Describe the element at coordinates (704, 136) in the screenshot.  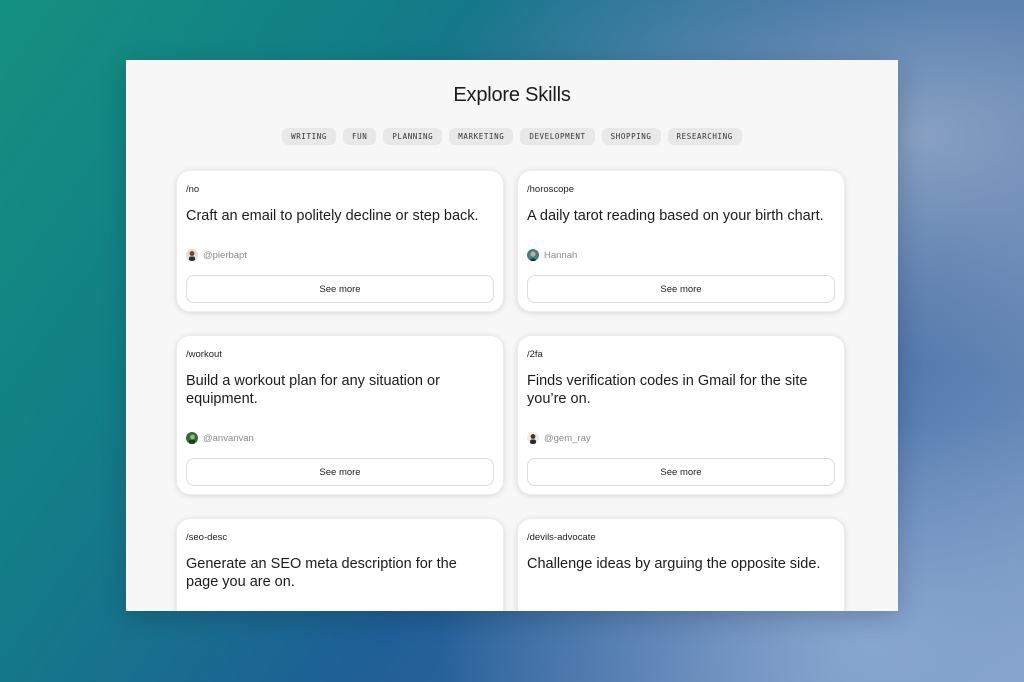
I see `tag-researching: RESEARCHING` at that location.